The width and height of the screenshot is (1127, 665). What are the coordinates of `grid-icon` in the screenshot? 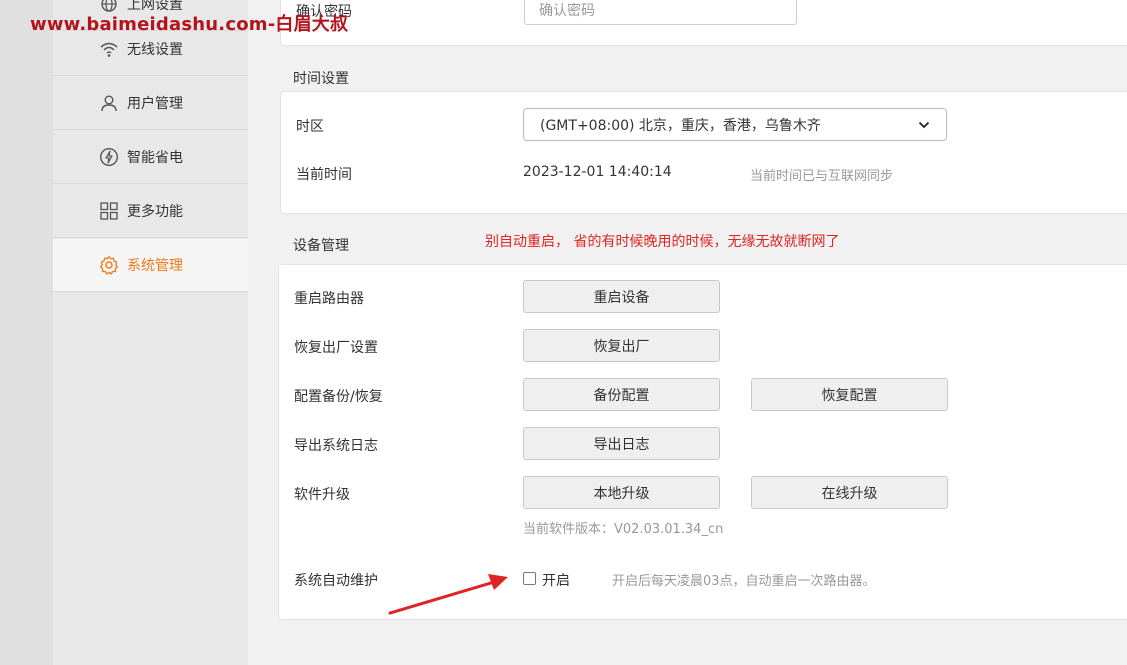 It's located at (109, 211).